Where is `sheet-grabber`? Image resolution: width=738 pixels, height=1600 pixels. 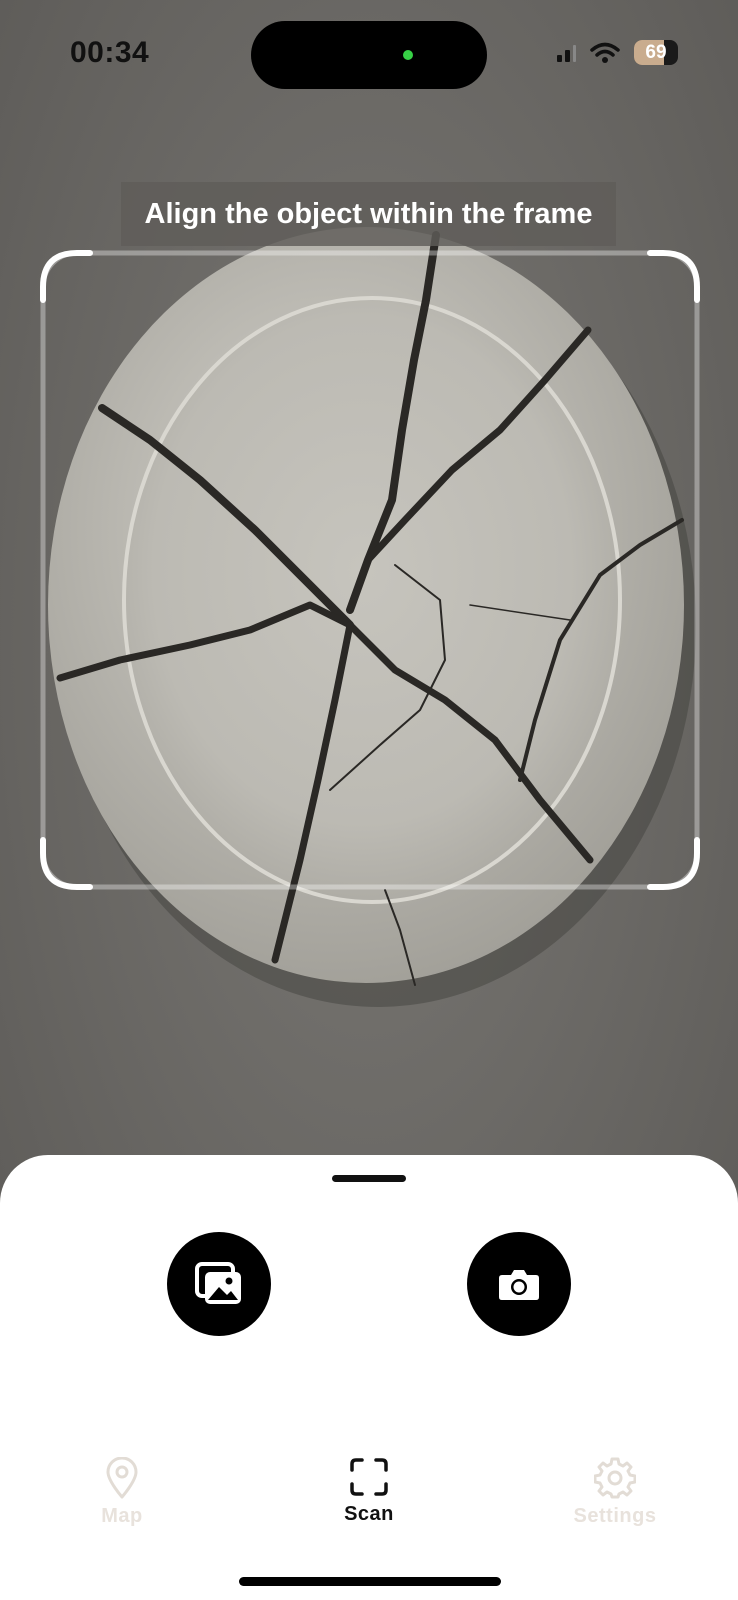 sheet-grabber is located at coordinates (369, 1178).